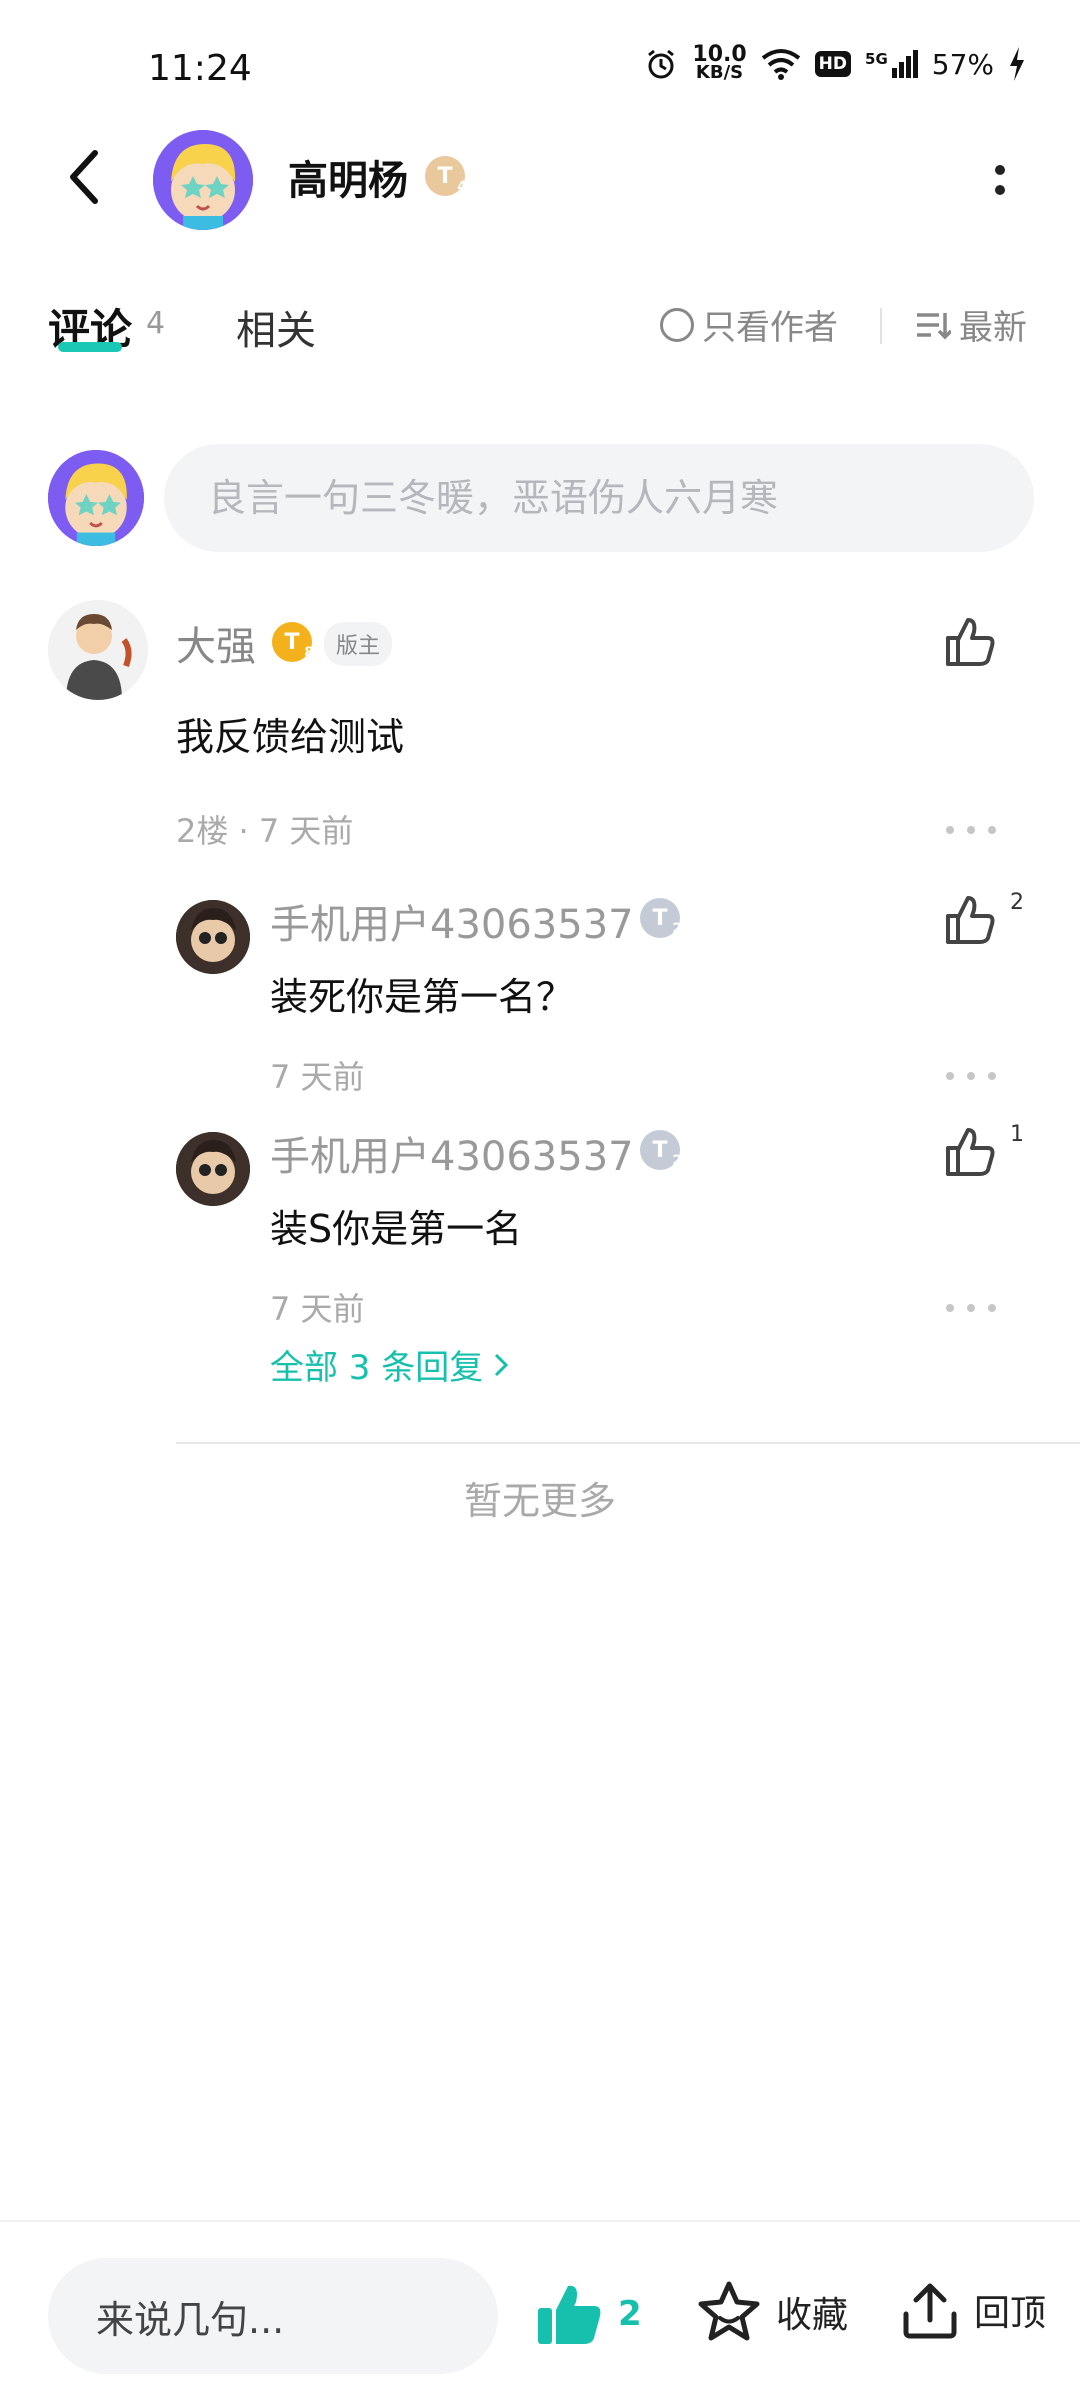 This screenshot has height=2400, width=1080. Describe the element at coordinates (677, 324) in the screenshot. I see `radio-circle-icon` at that location.